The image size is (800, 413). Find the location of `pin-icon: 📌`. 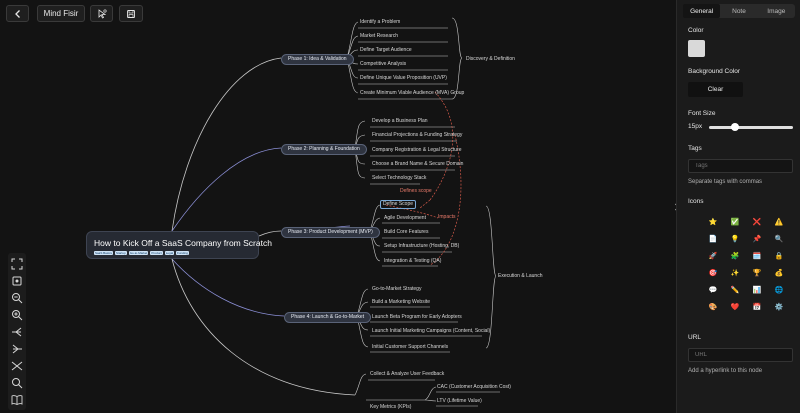

pin-icon: 📌 is located at coordinates (757, 238).